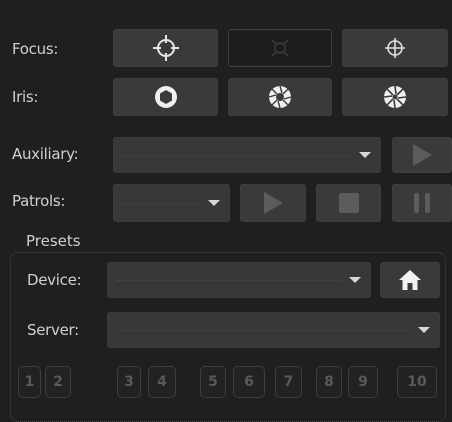  I want to click on iris-aperture-icon, so click(280, 97).